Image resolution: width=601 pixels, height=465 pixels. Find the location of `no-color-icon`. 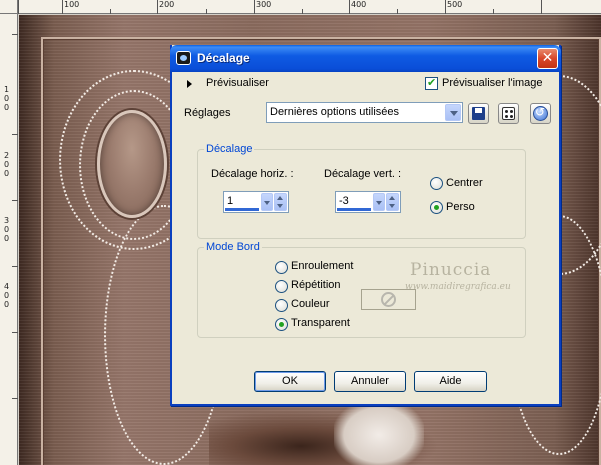

no-color-icon is located at coordinates (388, 299).